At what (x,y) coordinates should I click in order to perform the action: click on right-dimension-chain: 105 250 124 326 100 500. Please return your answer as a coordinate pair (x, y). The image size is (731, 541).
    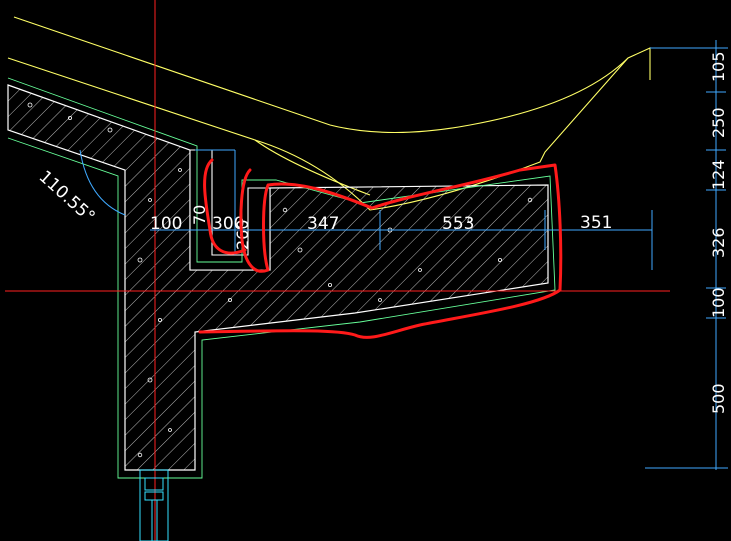
    Looking at the image, I should click on (718, 232).